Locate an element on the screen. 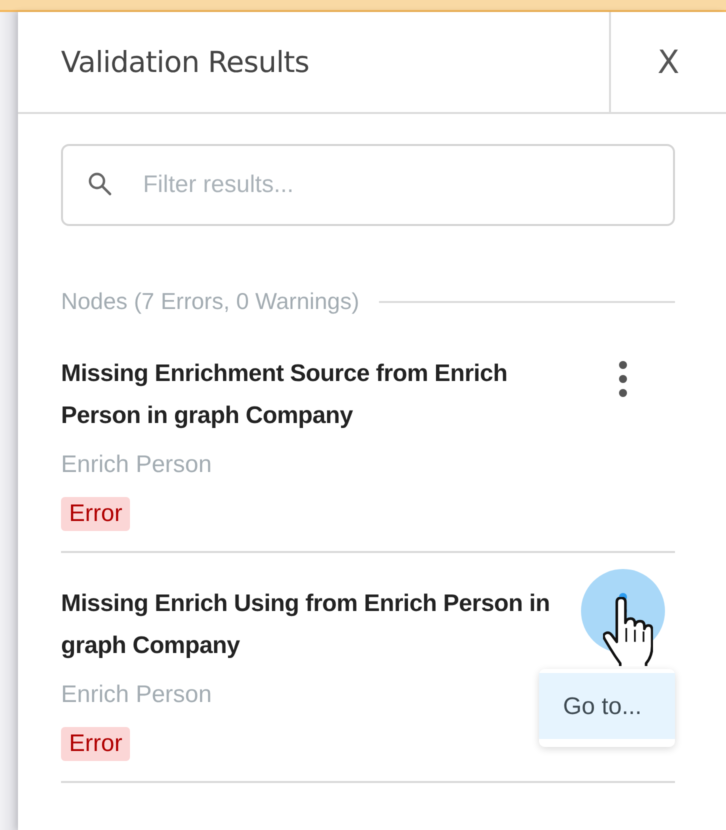  result-title: Missing Enrich Using from Enrich Person in graph Company is located at coordinates (306, 625).